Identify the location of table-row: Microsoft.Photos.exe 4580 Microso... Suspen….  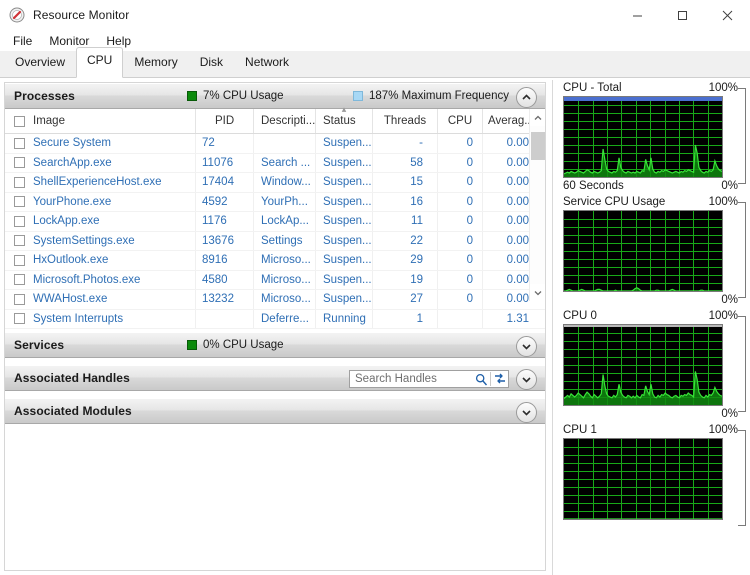
(275, 280).